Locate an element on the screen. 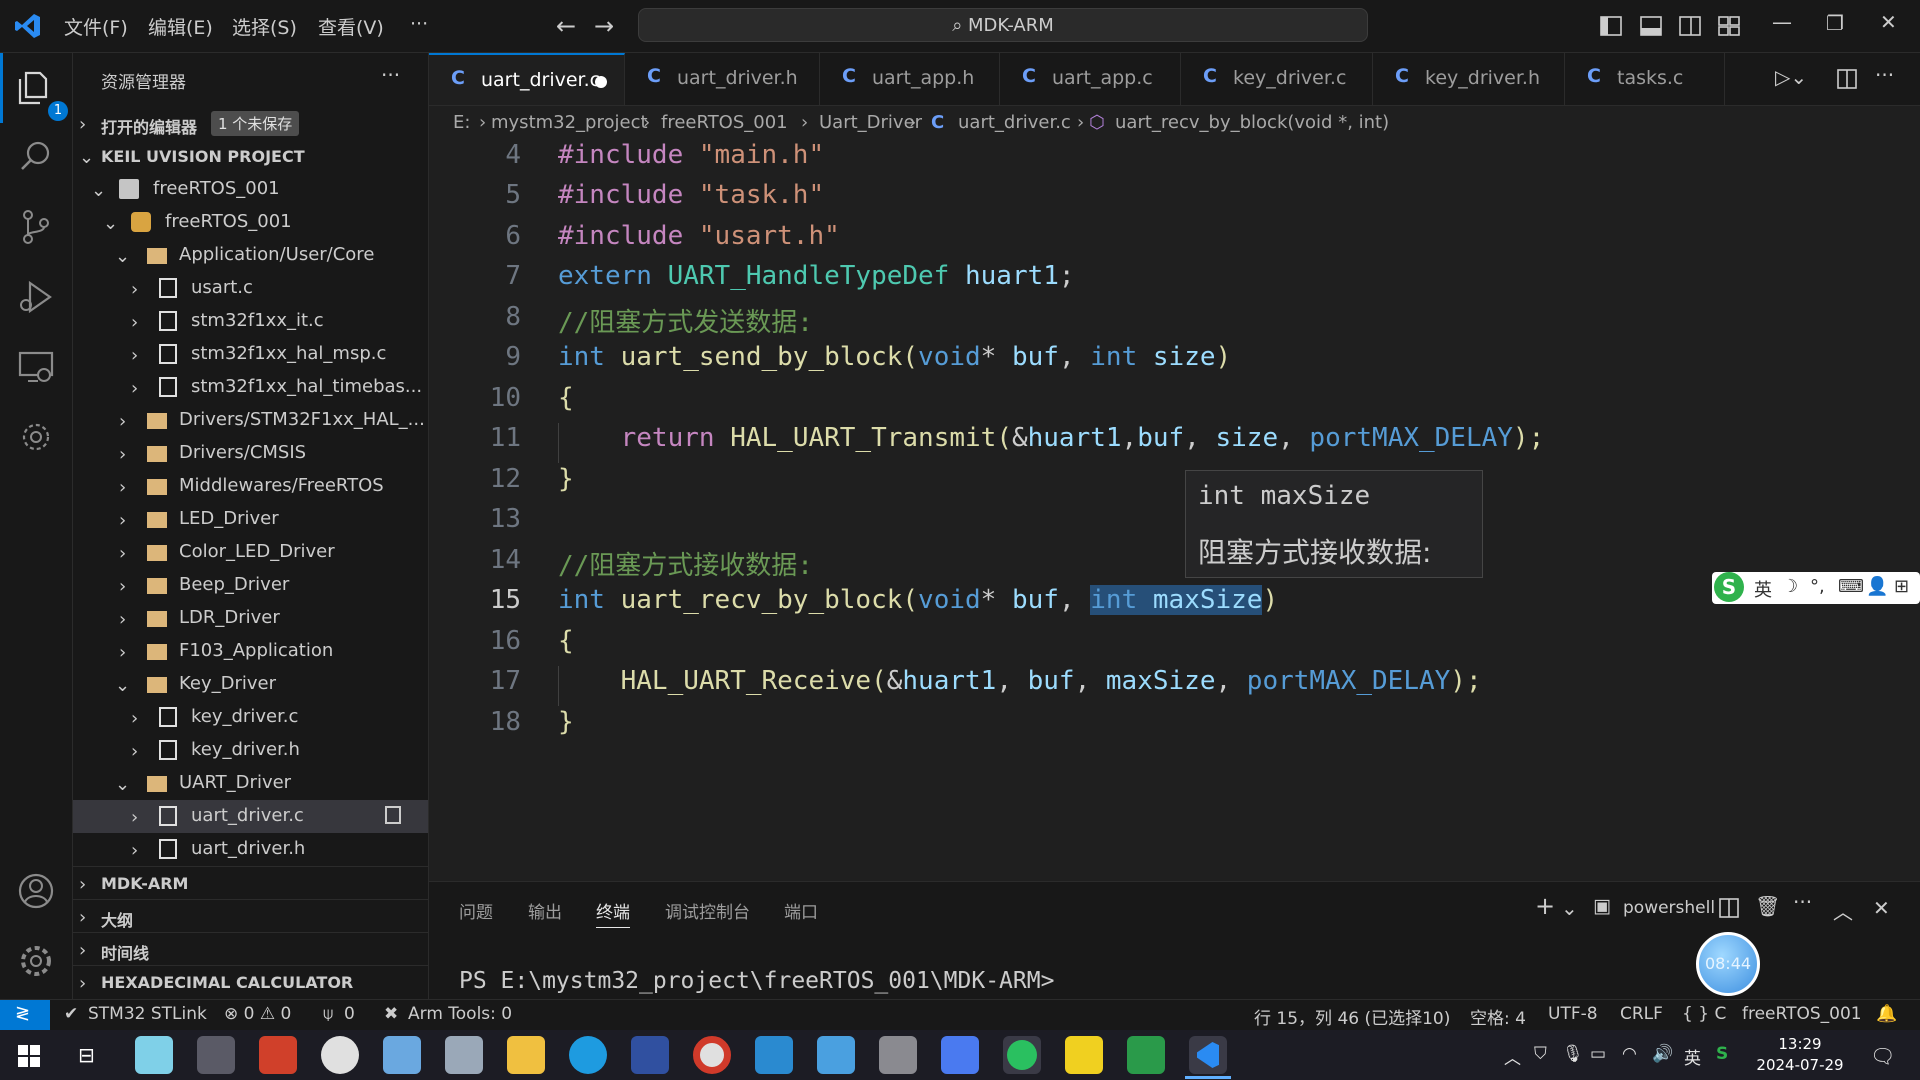 This screenshot has width=1920, height=1080. breadcrumb-folder: mystm32_project is located at coordinates (569, 122).